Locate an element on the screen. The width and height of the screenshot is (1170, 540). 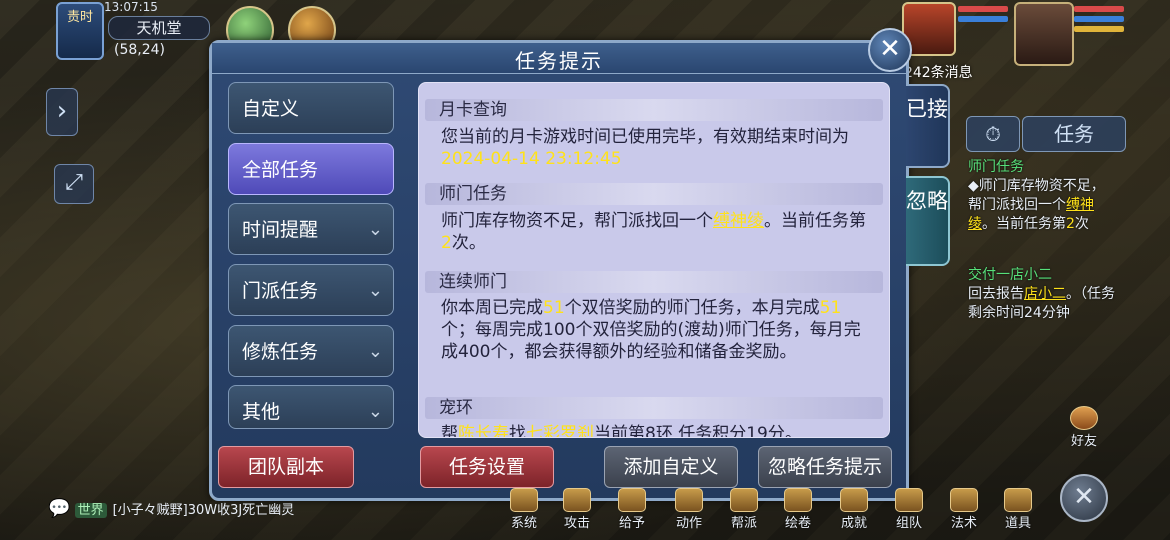
action-label: 组队 is located at coordinates (908, 523).